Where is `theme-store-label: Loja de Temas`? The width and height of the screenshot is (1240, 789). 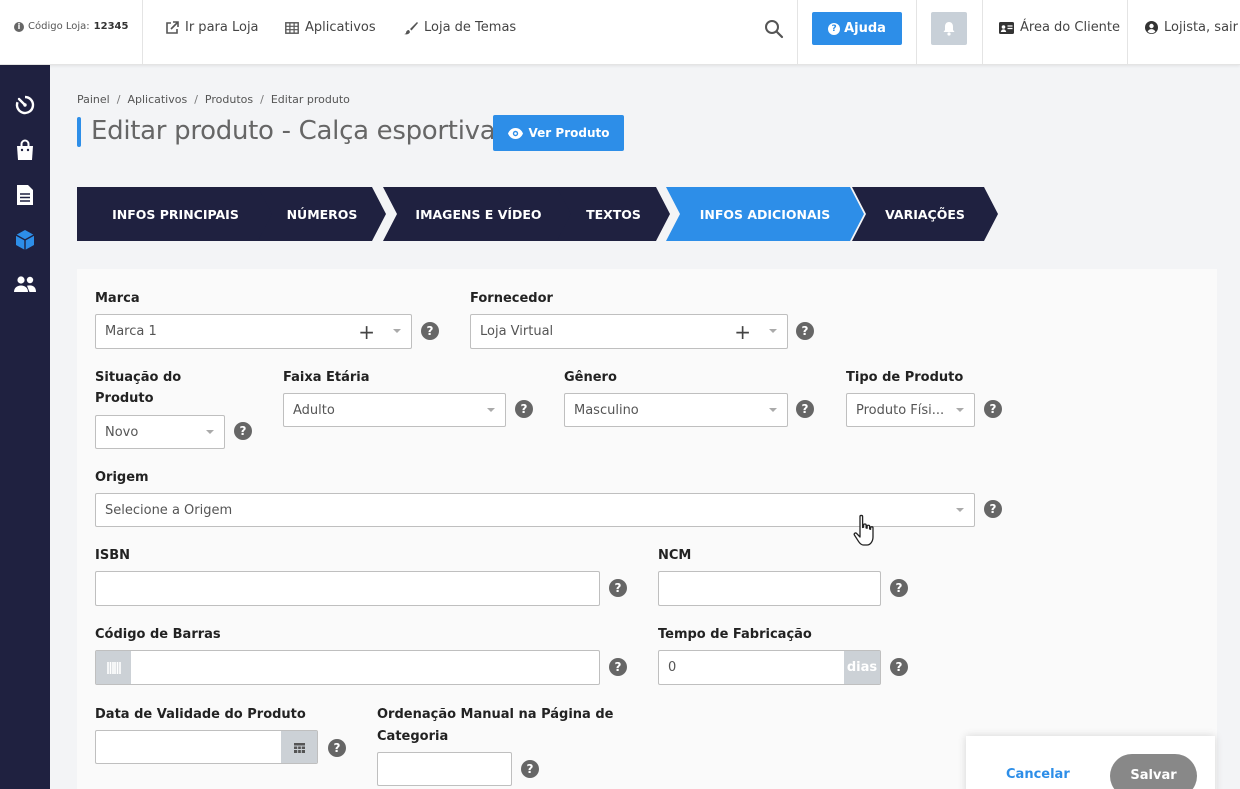 theme-store-label: Loja de Temas is located at coordinates (470, 27).